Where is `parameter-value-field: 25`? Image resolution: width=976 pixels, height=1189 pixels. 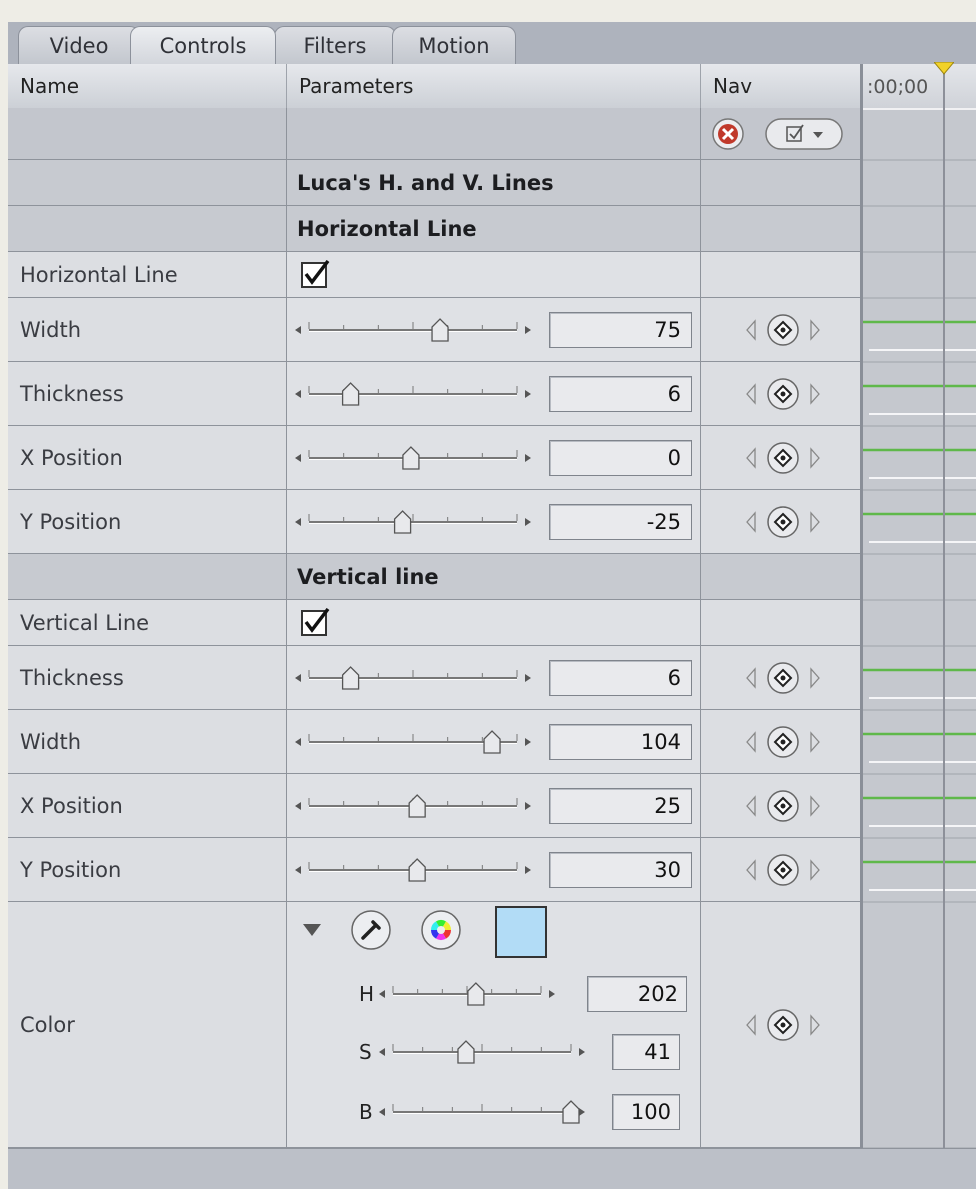 parameter-value-field: 25 is located at coordinates (620, 805).